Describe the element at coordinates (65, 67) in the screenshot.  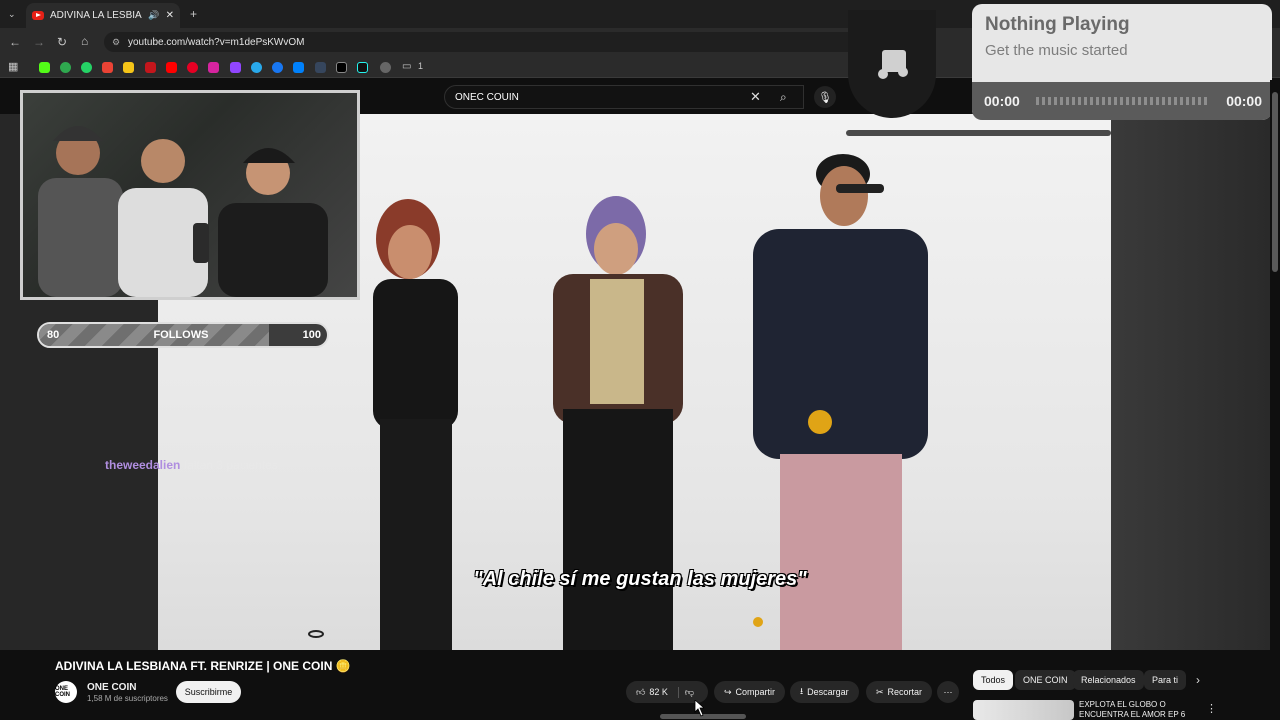
I see `xbox-bookmark-icon` at that location.